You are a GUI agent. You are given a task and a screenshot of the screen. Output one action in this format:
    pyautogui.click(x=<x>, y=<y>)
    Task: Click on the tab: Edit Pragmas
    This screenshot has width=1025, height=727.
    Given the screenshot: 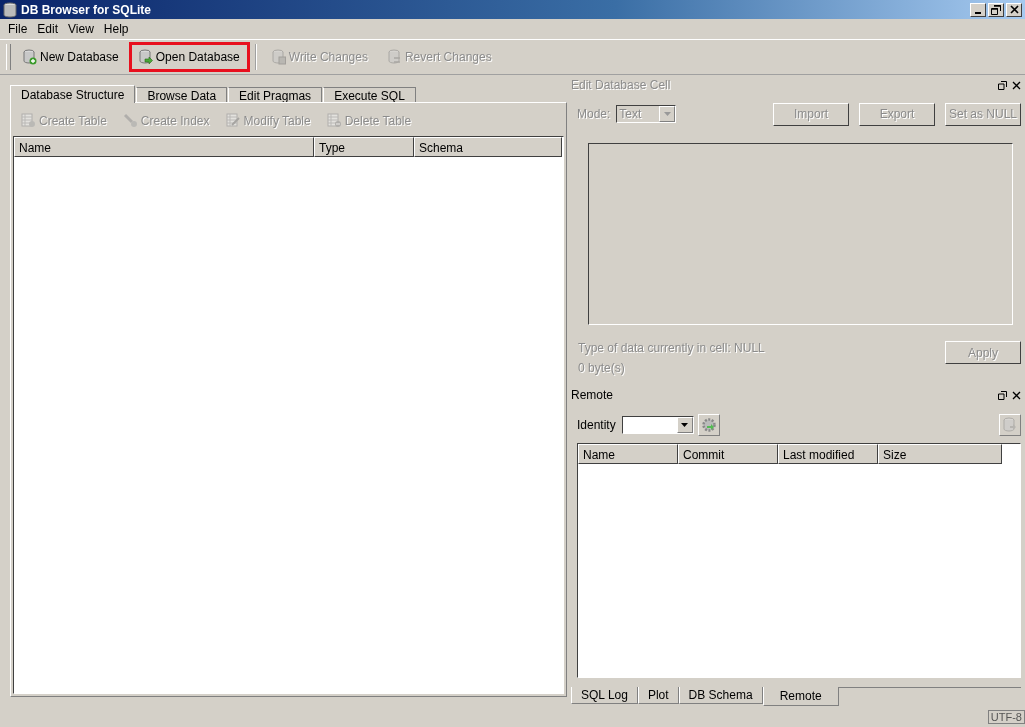 What is the action you would take?
    pyautogui.click(x=275, y=95)
    